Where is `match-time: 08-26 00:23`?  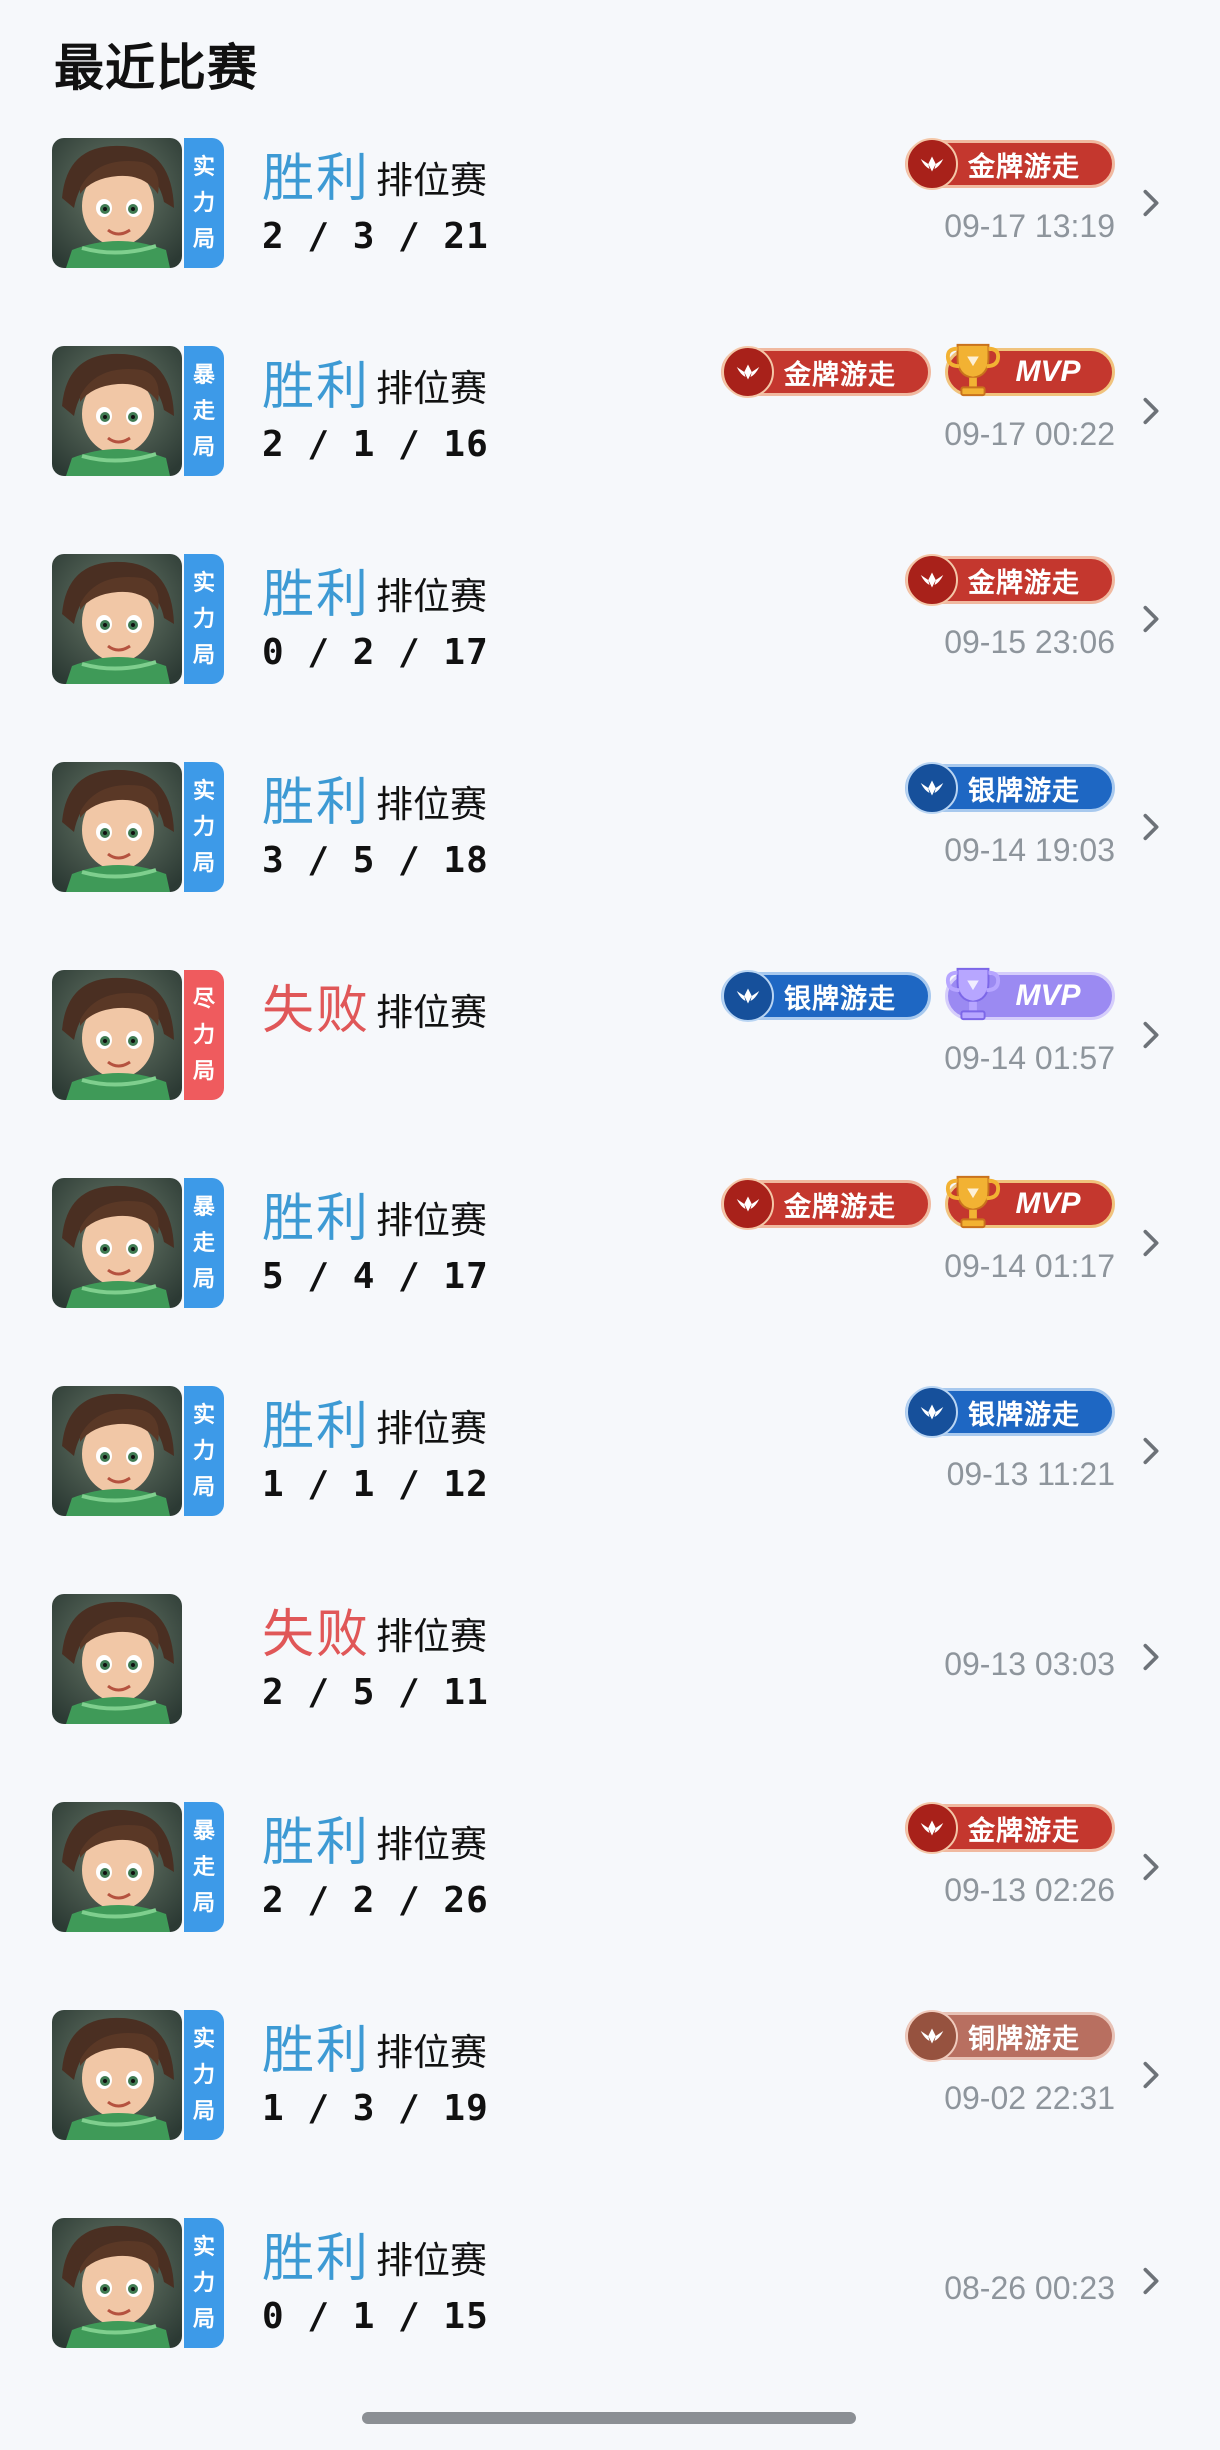 match-time: 08-26 00:23 is located at coordinates (1029, 2288).